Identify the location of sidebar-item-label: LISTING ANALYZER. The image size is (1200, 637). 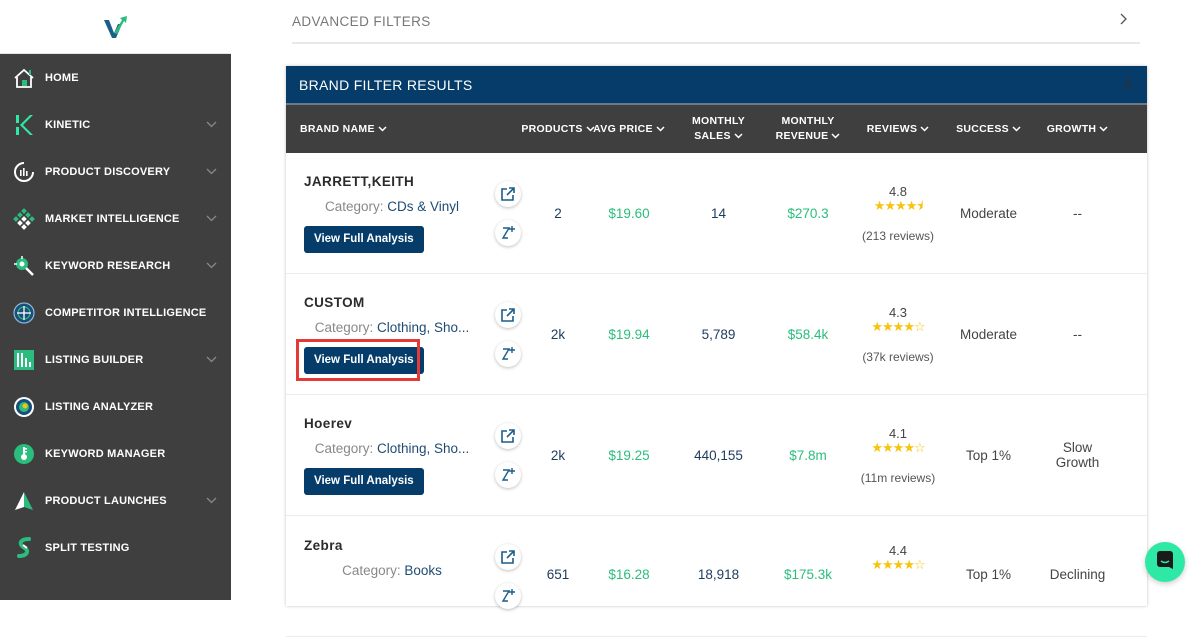
(99, 406).